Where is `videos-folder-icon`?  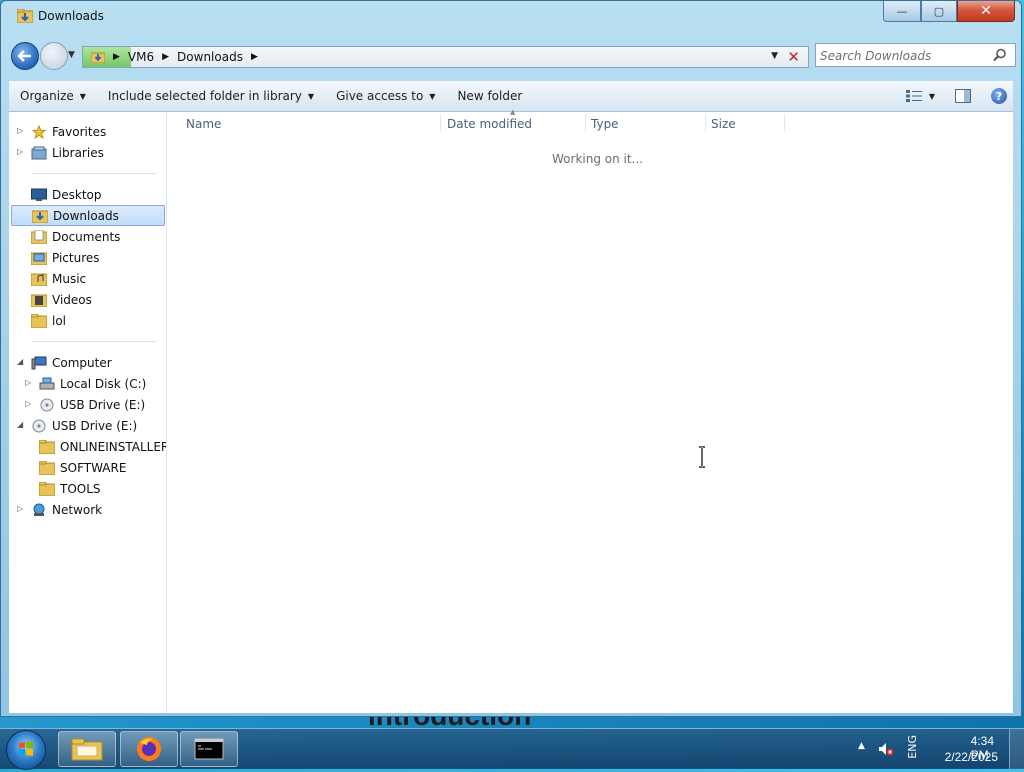
videos-folder-icon is located at coordinates (39, 300).